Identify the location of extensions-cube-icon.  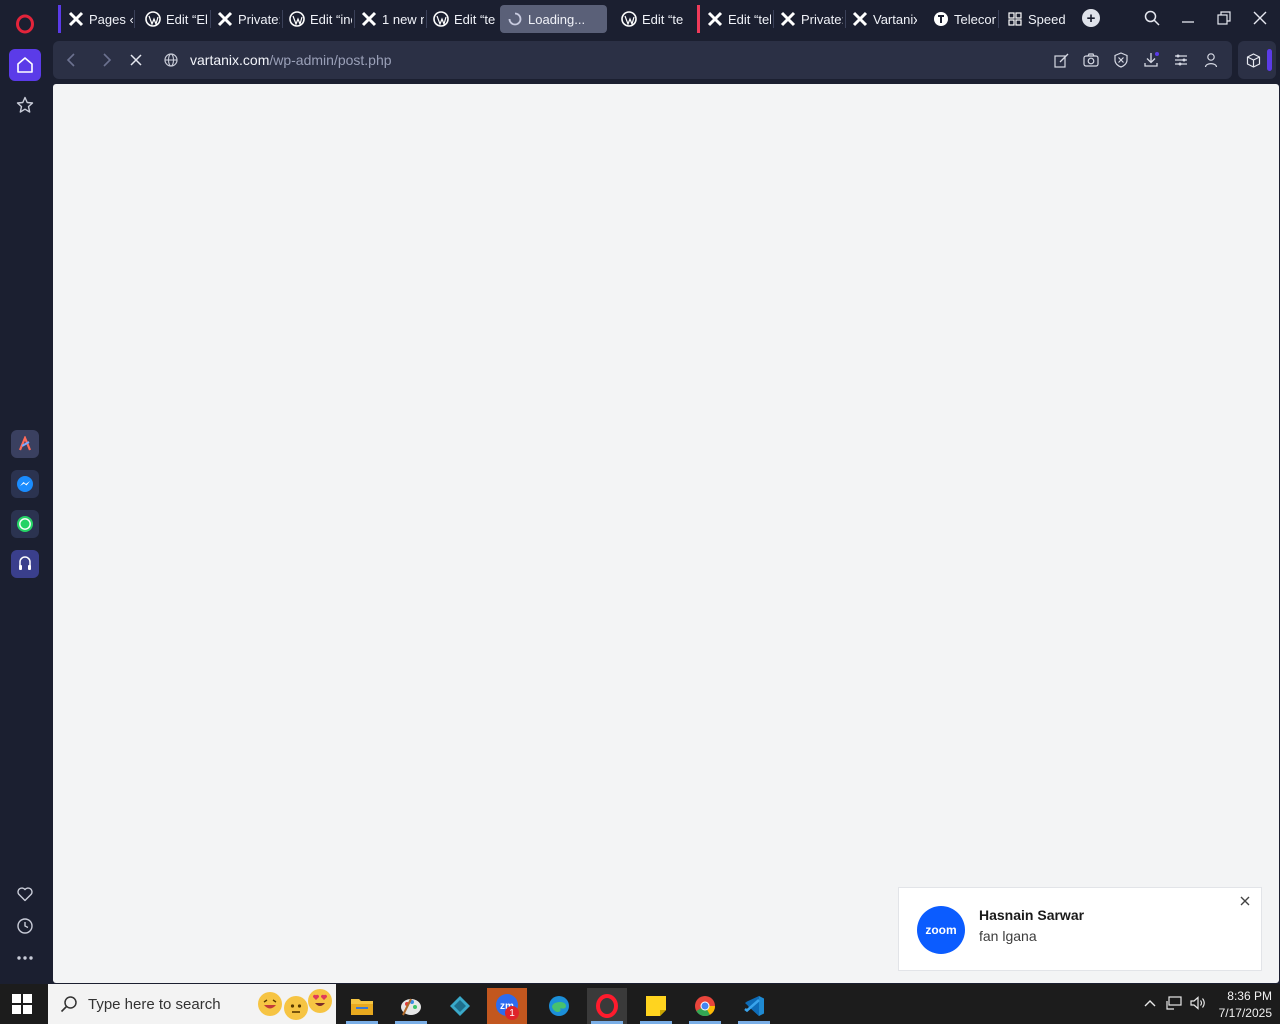
(1253, 60).